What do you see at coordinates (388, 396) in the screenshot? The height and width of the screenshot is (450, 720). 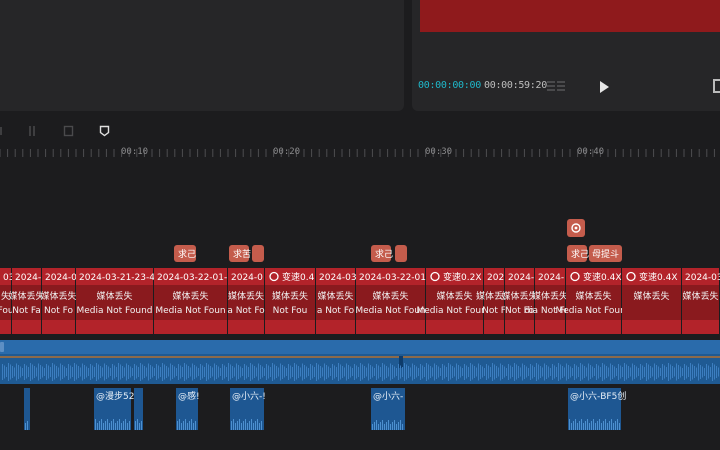 I see `audio-clip-label: @小六-` at bounding box center [388, 396].